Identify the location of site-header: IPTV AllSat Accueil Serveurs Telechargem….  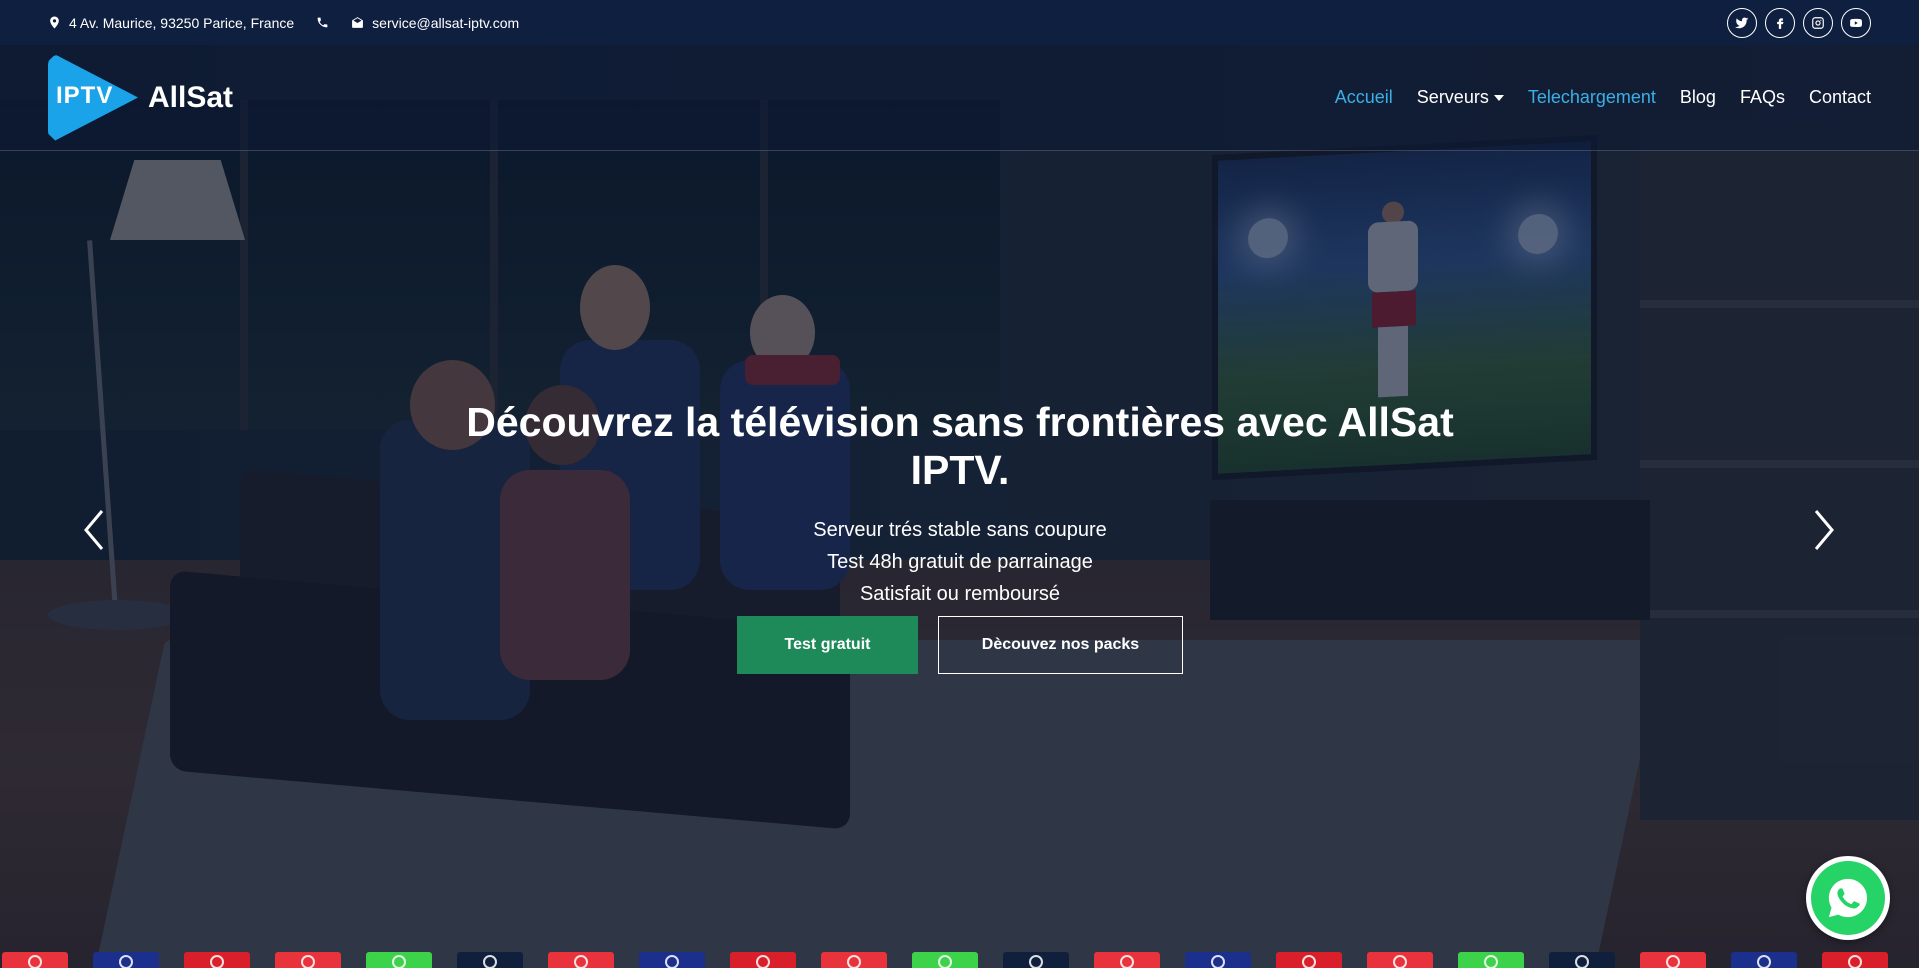
(959, 98).